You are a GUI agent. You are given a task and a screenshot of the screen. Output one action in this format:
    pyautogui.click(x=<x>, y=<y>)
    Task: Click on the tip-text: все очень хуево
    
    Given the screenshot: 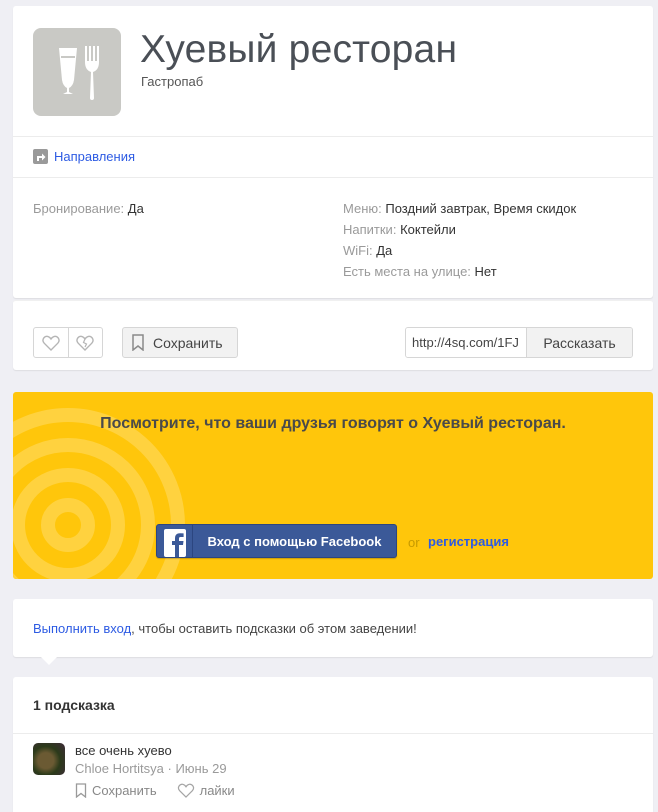 What is the action you would take?
    pyautogui.click(x=123, y=750)
    